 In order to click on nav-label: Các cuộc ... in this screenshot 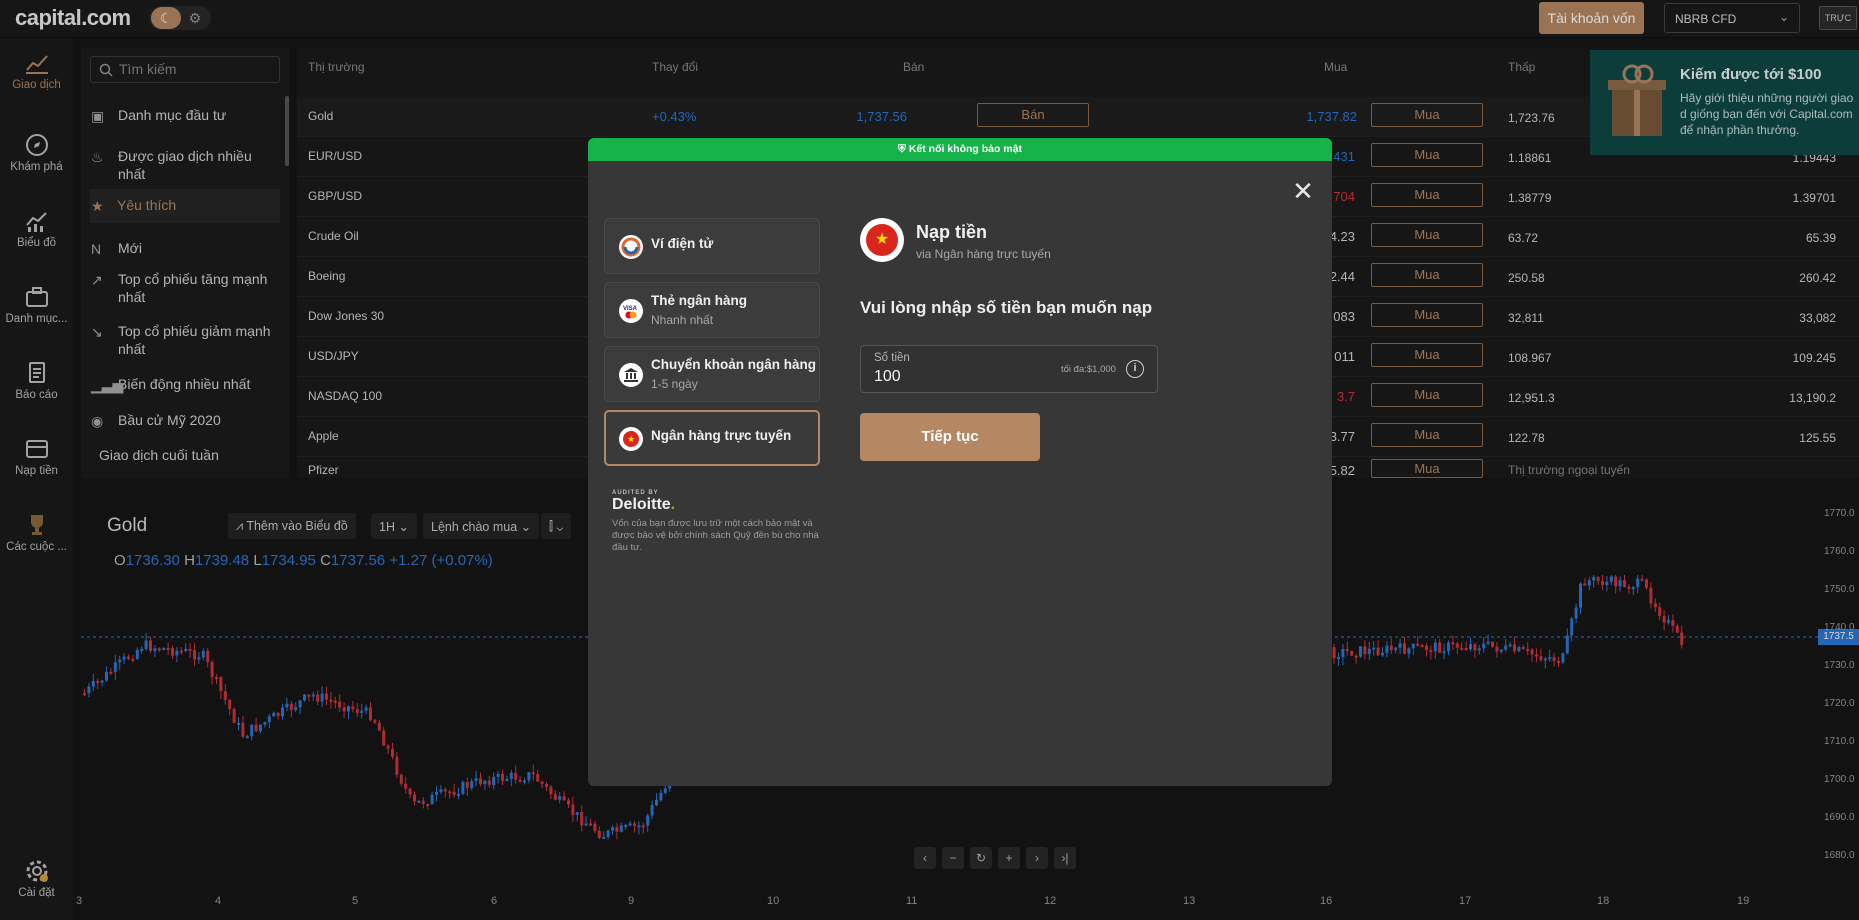, I will do `click(36, 547)`.